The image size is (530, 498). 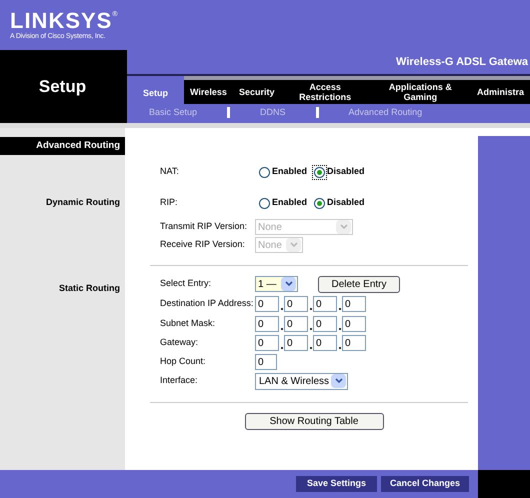 What do you see at coordinates (462, 62) in the screenshot?
I see `product-name: Wireless-G ADSL Gatewa` at bounding box center [462, 62].